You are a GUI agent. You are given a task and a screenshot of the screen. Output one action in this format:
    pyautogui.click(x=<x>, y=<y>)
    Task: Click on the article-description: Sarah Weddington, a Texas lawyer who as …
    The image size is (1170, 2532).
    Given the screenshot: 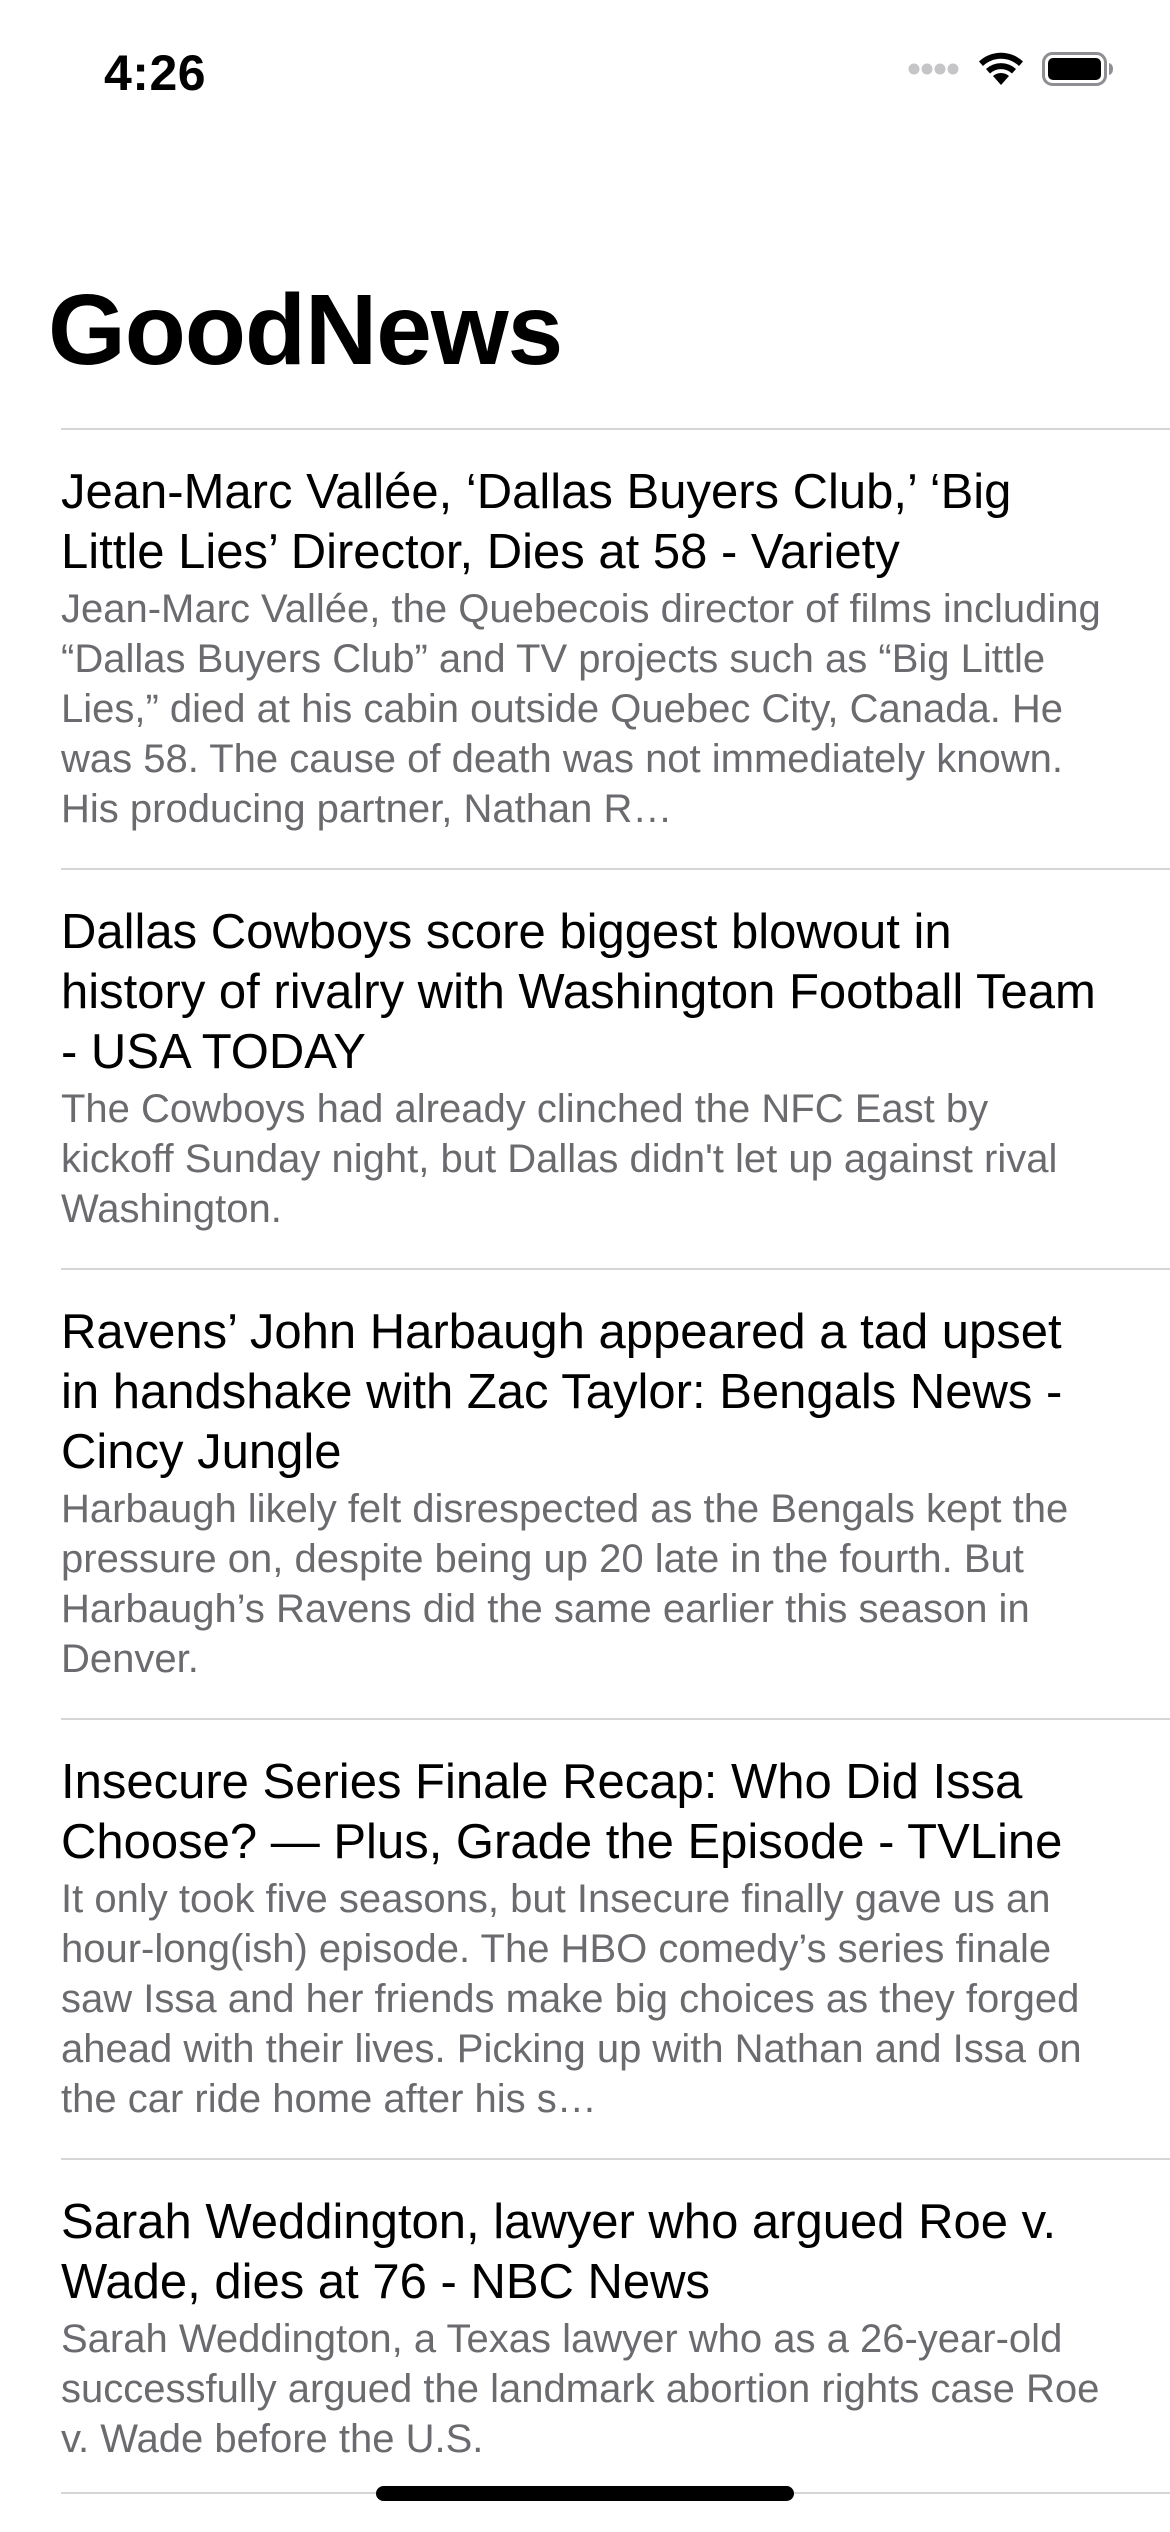 What is the action you would take?
    pyautogui.click(x=580, y=2389)
    